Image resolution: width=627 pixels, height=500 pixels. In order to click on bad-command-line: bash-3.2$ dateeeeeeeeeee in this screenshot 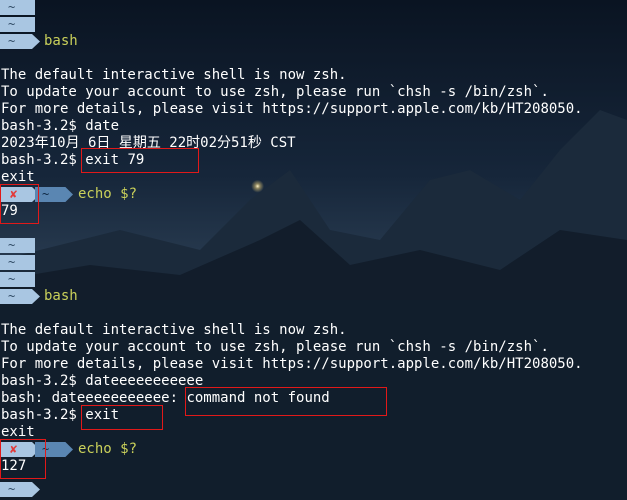, I will do `click(102, 381)`.